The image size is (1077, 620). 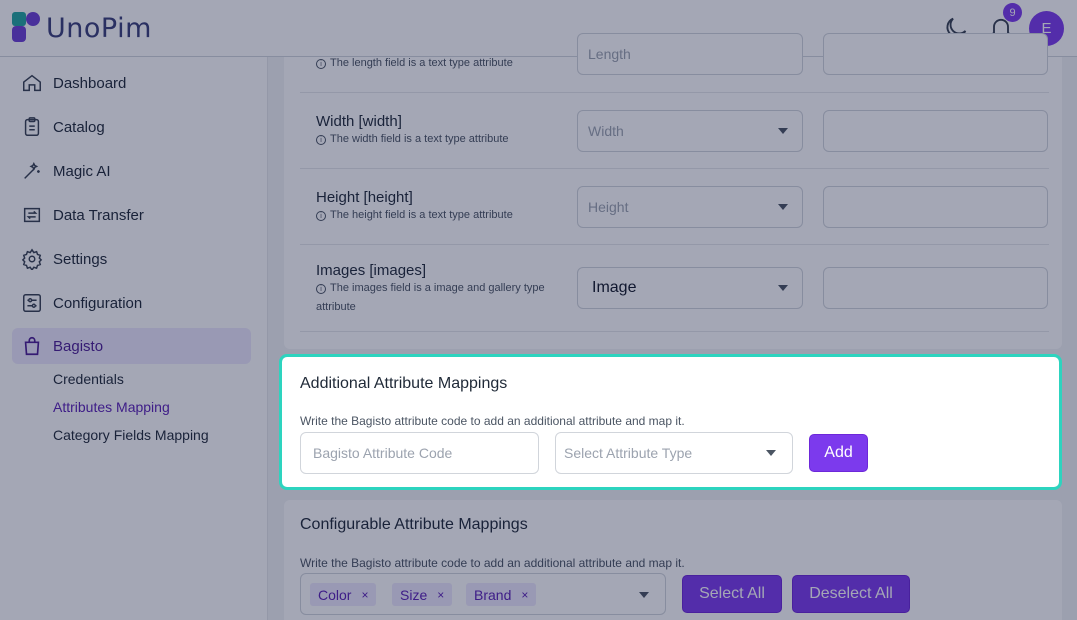 What do you see at coordinates (674, 453) in the screenshot?
I see `attribute-type-select: Select Attribute Type` at bounding box center [674, 453].